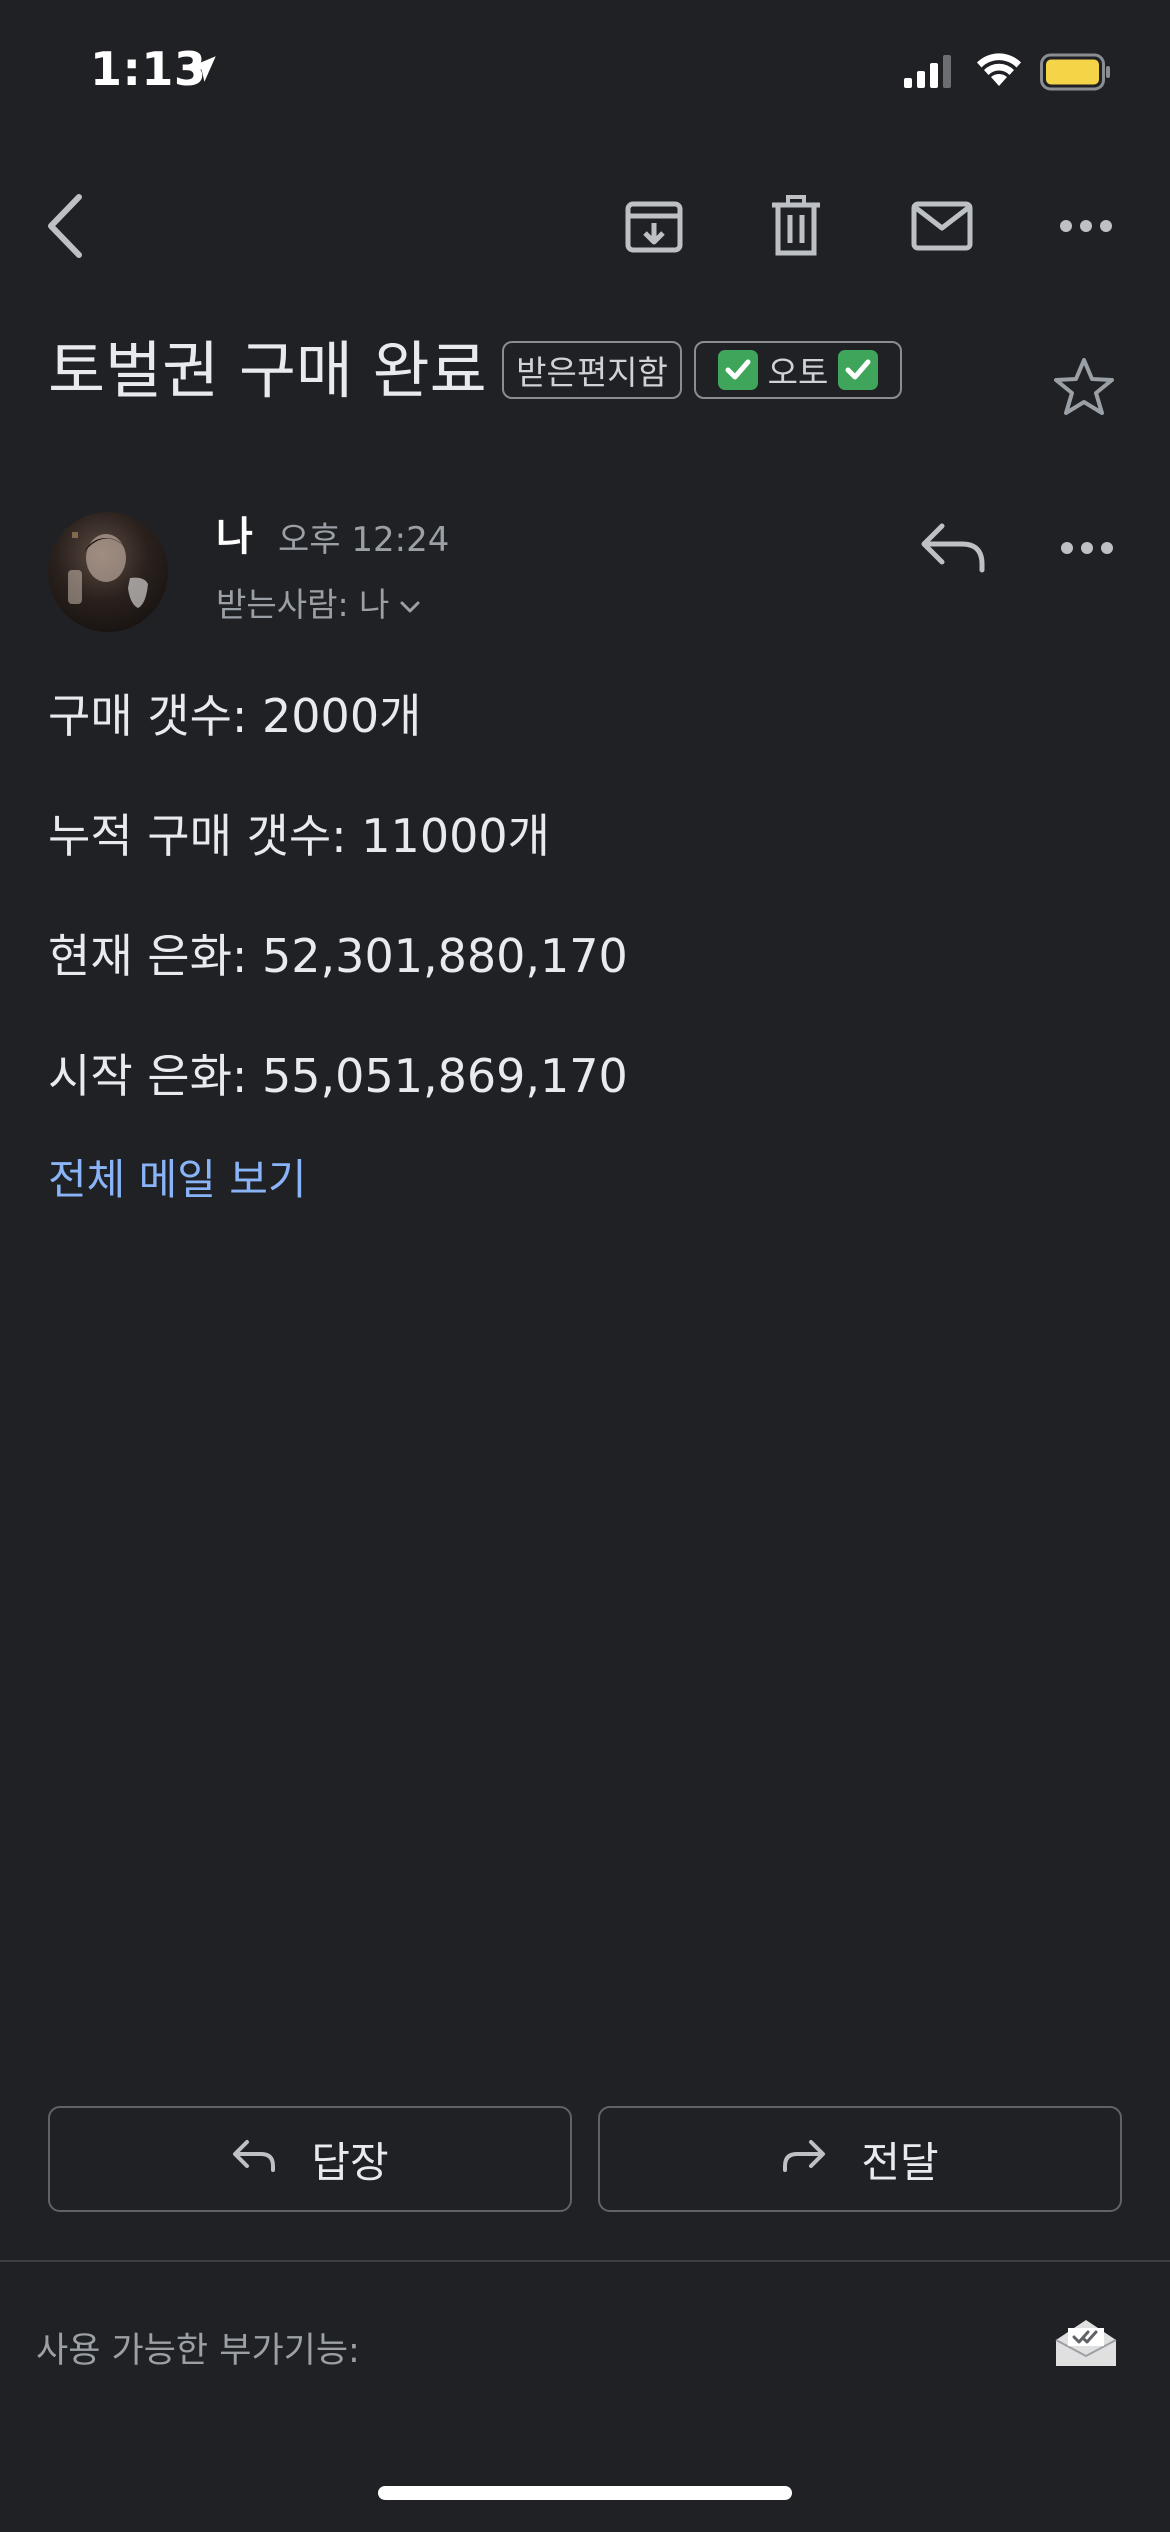 The image size is (1170, 2532). I want to click on location-arrow-icon, so click(203, 71).